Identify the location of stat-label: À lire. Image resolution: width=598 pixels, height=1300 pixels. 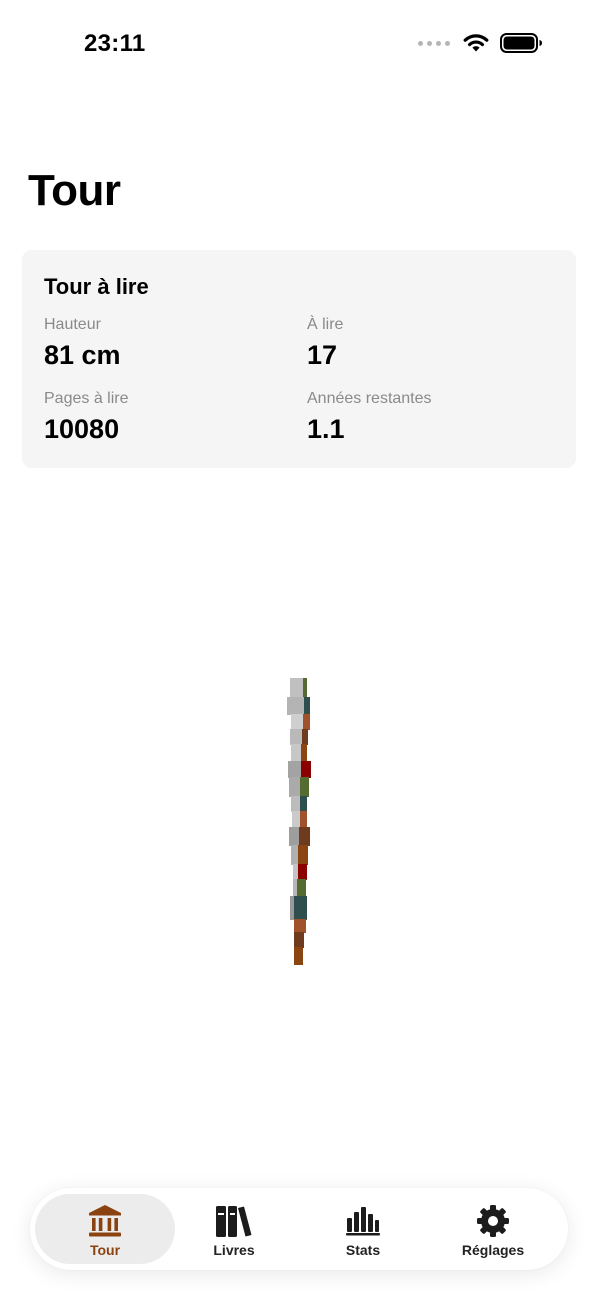
(325, 324).